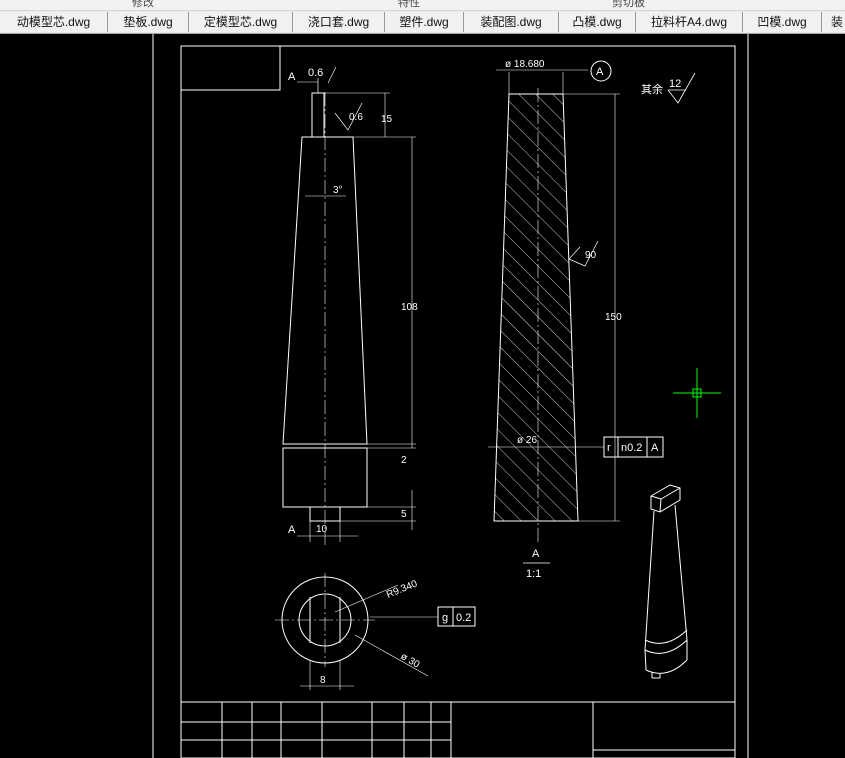 The width and height of the screenshot is (845, 758). Describe the element at coordinates (697, 393) in the screenshot. I see `crosshair-cursor-icon` at that location.